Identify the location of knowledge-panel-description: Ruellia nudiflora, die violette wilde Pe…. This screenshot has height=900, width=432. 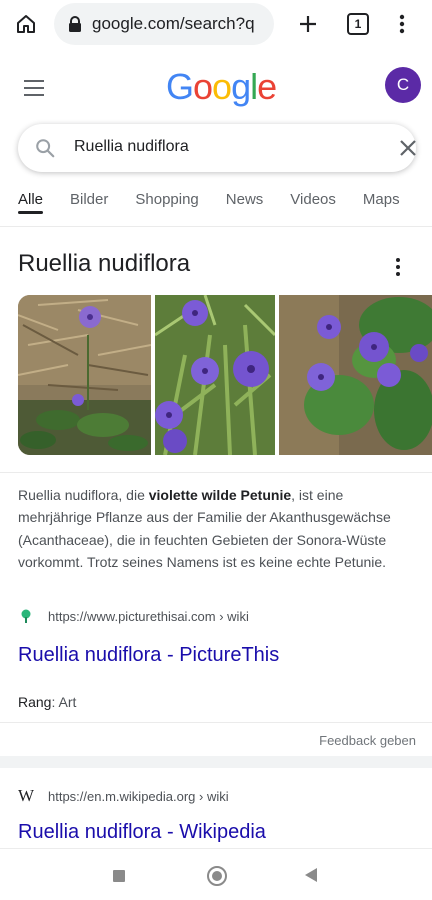
(204, 528).